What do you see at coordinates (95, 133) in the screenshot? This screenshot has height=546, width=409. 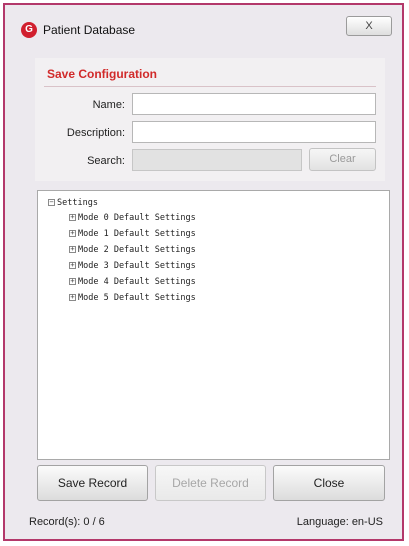 I see `description-label: Description:` at bounding box center [95, 133].